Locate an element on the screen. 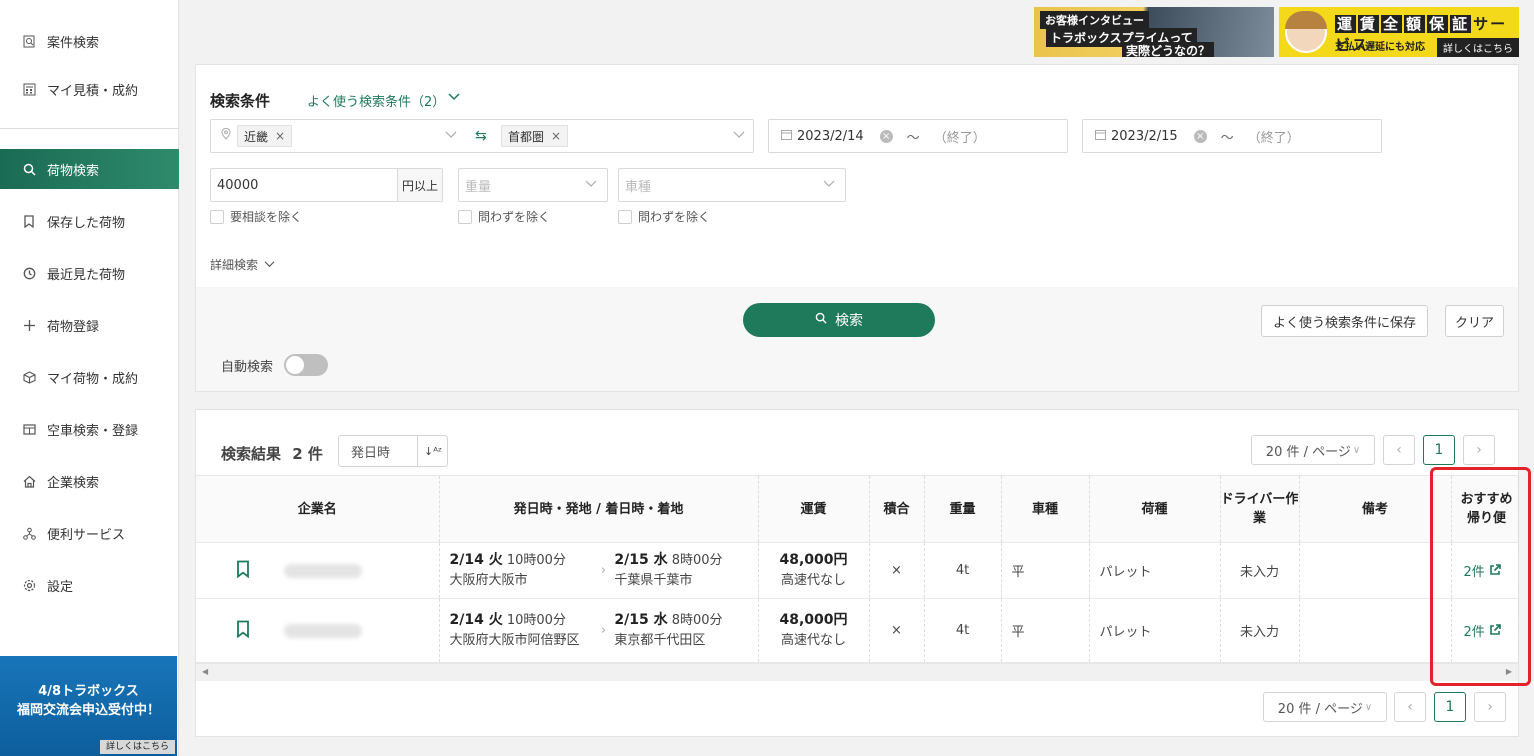 This screenshot has height=756, width=1534. col-note: 備考 is located at coordinates (1375, 509).